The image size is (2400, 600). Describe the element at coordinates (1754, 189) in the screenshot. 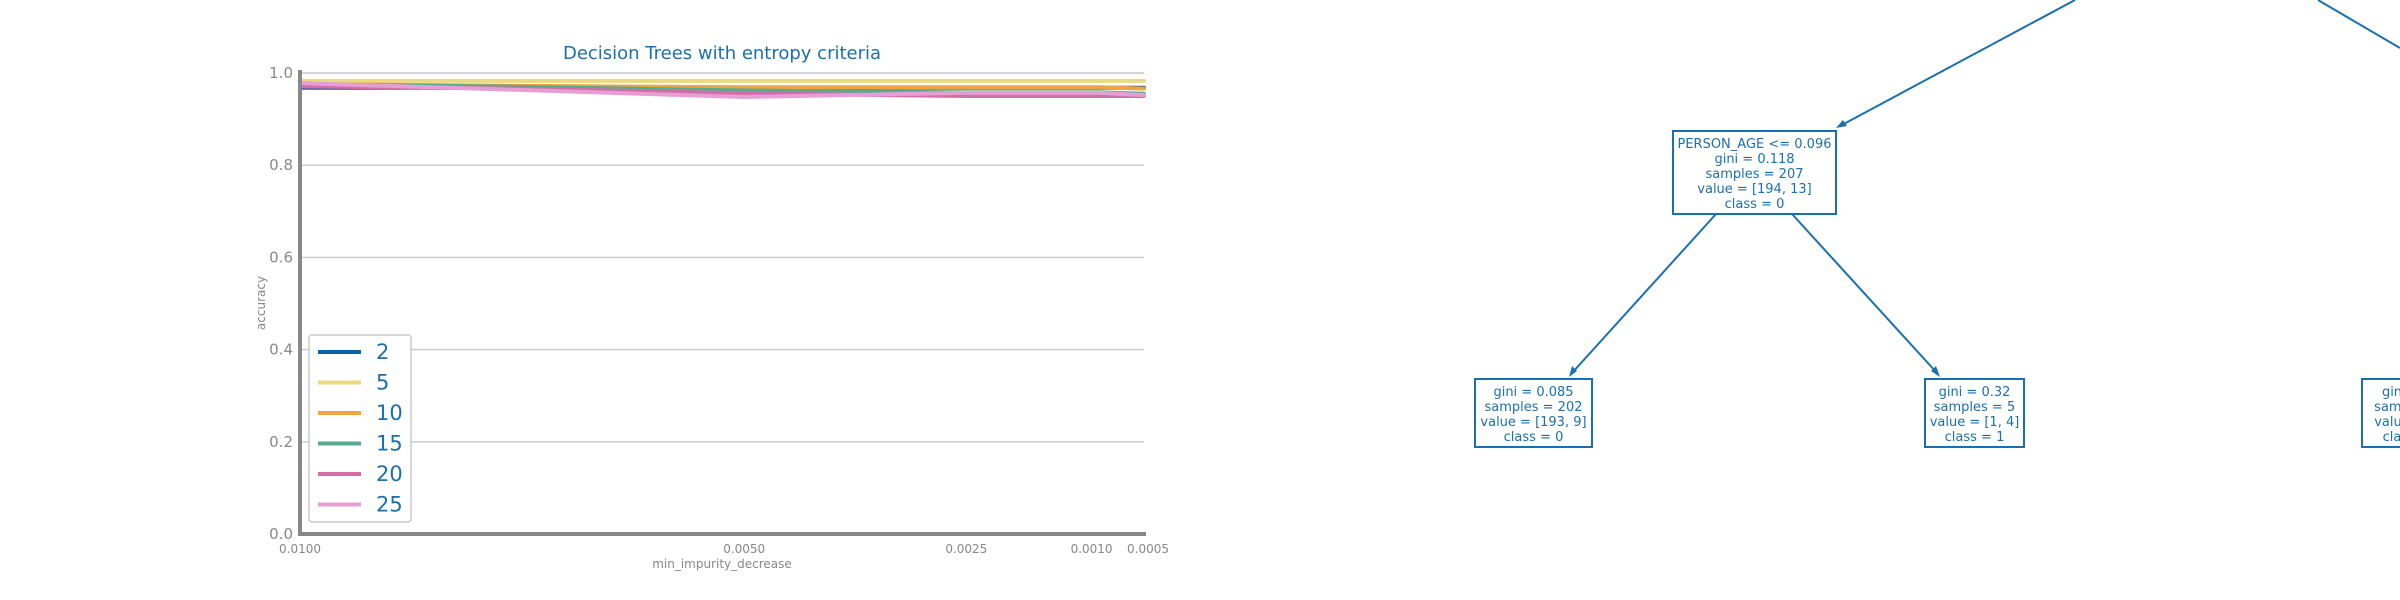

I see `tree-node-line: value = [194, 13]` at that location.